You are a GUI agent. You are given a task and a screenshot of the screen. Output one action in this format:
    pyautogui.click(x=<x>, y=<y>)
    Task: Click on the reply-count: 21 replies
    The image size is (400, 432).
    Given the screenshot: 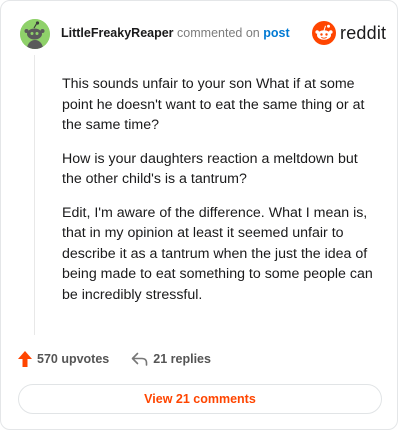 What is the action you would take?
    pyautogui.click(x=182, y=359)
    